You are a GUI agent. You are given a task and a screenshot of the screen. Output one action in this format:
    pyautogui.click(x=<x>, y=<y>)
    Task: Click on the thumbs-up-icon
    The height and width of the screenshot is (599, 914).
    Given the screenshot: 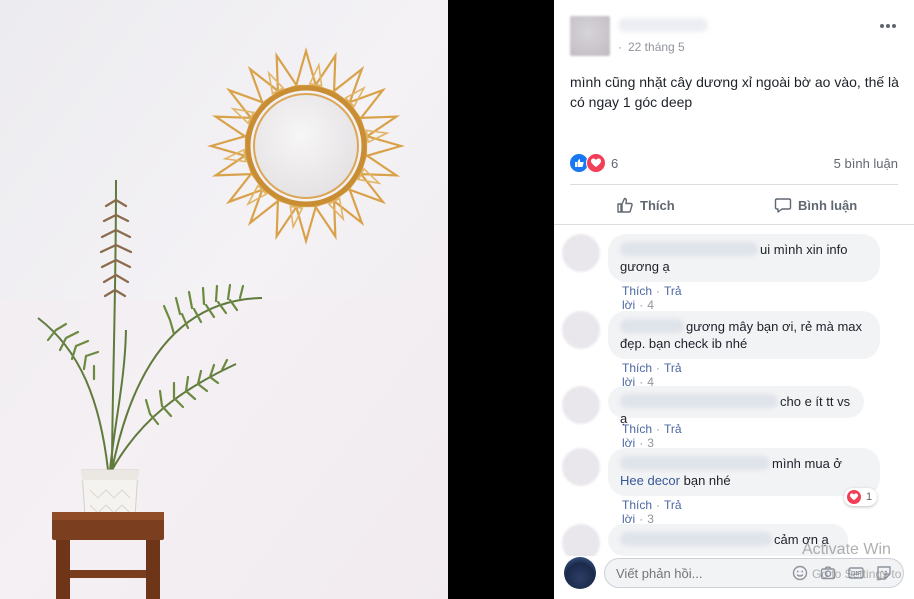 What is the action you would take?
    pyautogui.click(x=625, y=205)
    